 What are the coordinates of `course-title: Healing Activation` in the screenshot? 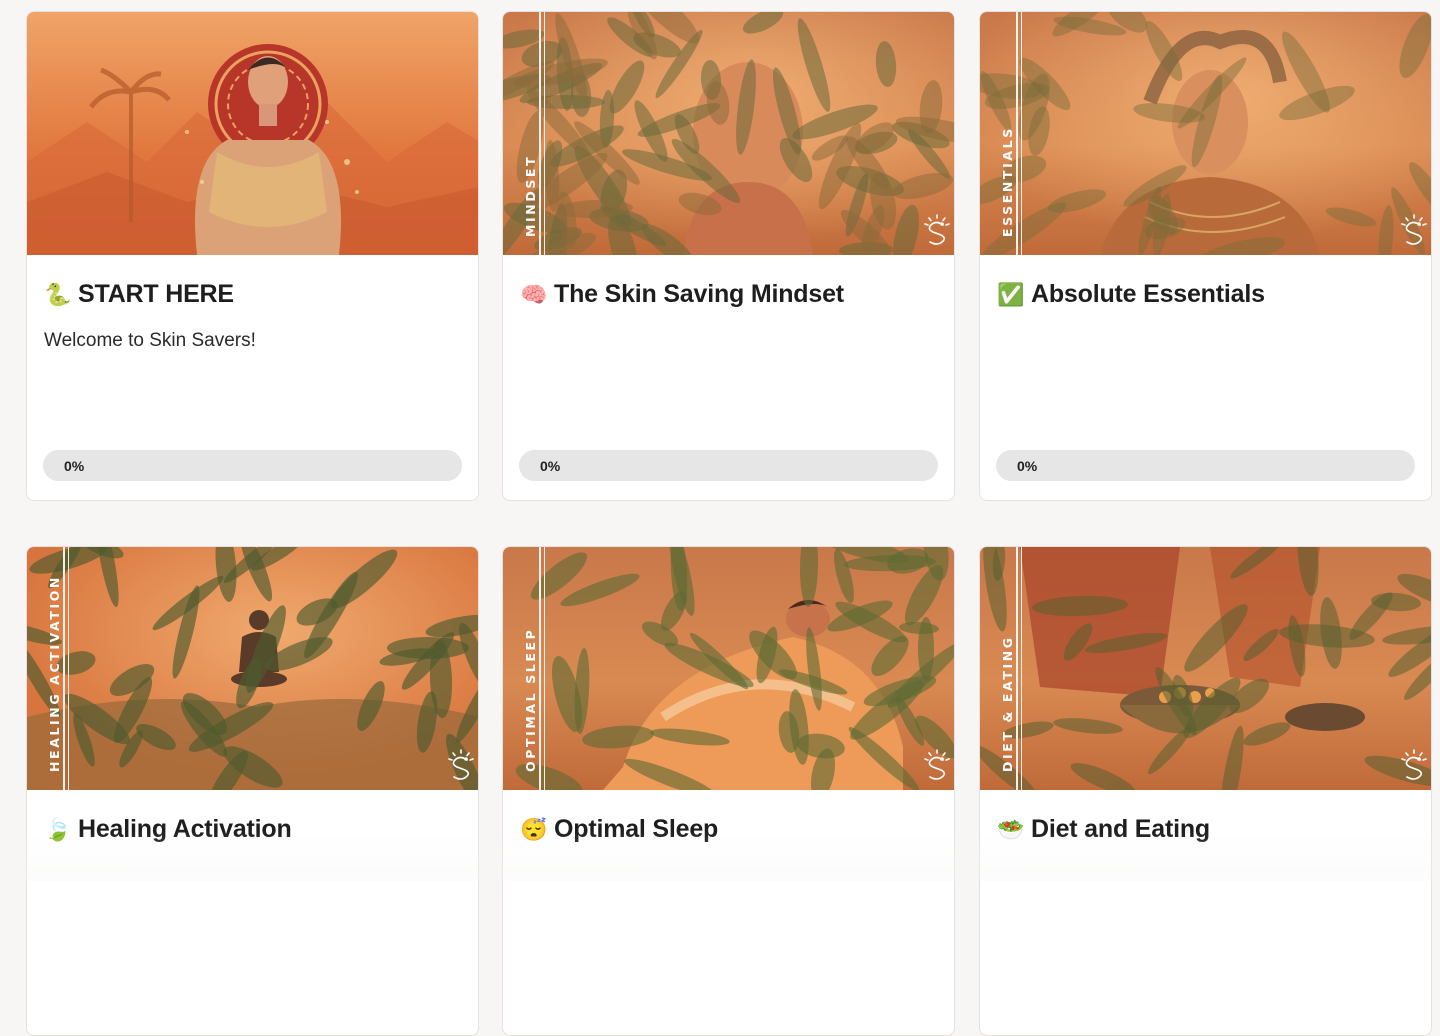 It's located at (185, 829).